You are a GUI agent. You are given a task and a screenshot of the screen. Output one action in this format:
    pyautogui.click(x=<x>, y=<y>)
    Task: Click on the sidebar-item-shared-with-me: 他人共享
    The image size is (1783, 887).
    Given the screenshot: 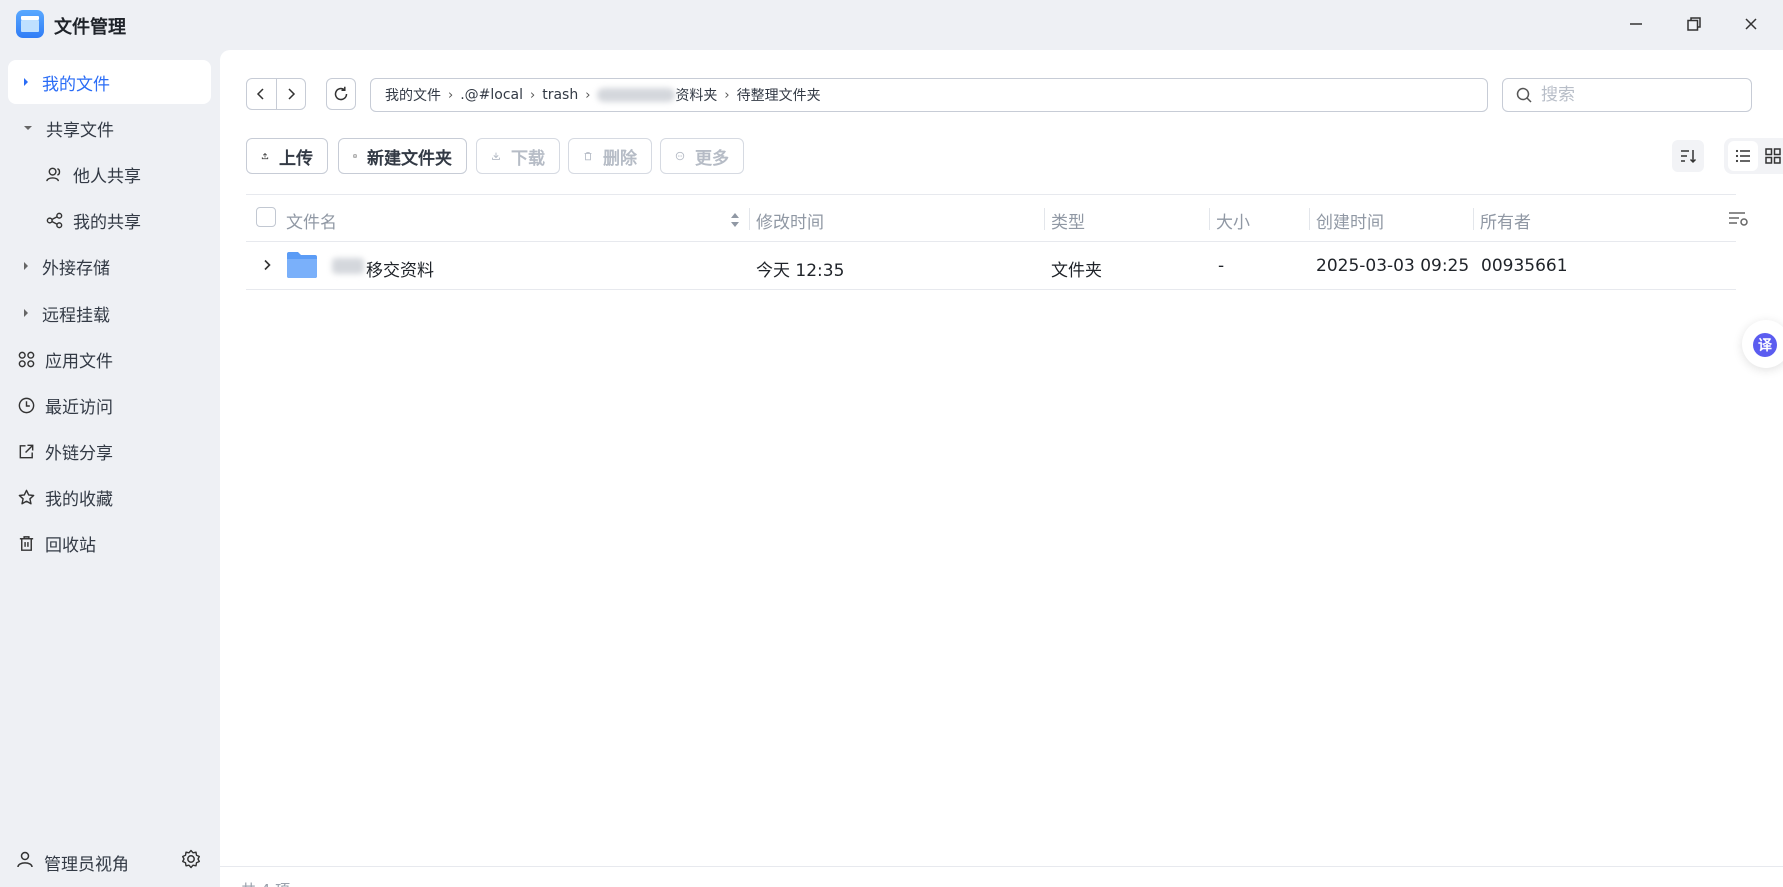 What is the action you would take?
    pyautogui.click(x=109, y=174)
    